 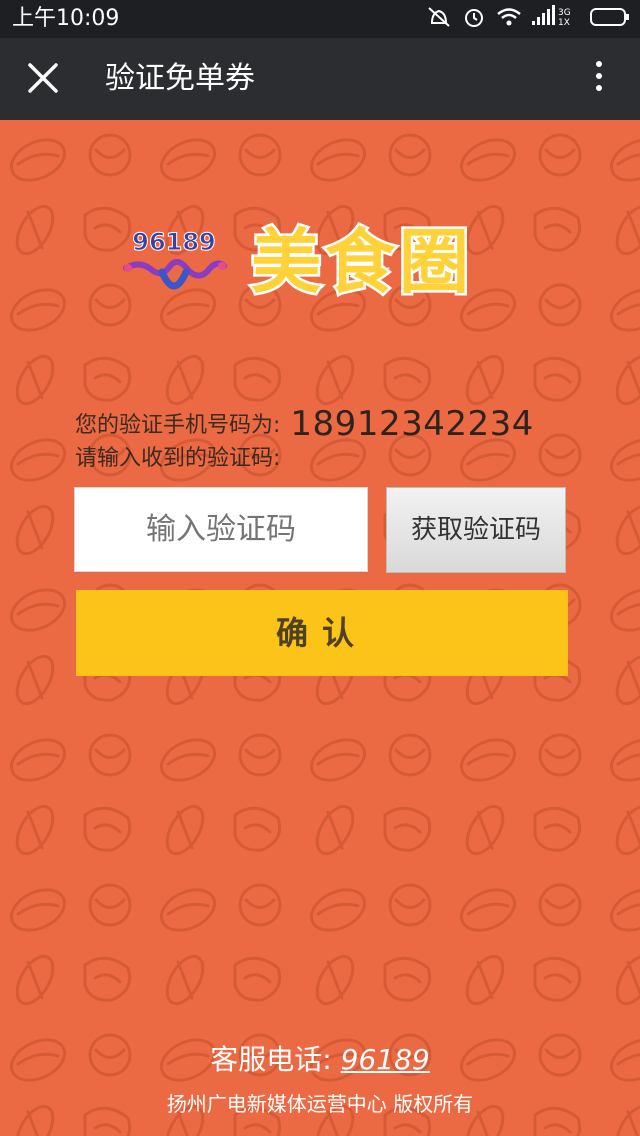 What do you see at coordinates (221, 529) in the screenshot?
I see `verification-code-input` at bounding box center [221, 529].